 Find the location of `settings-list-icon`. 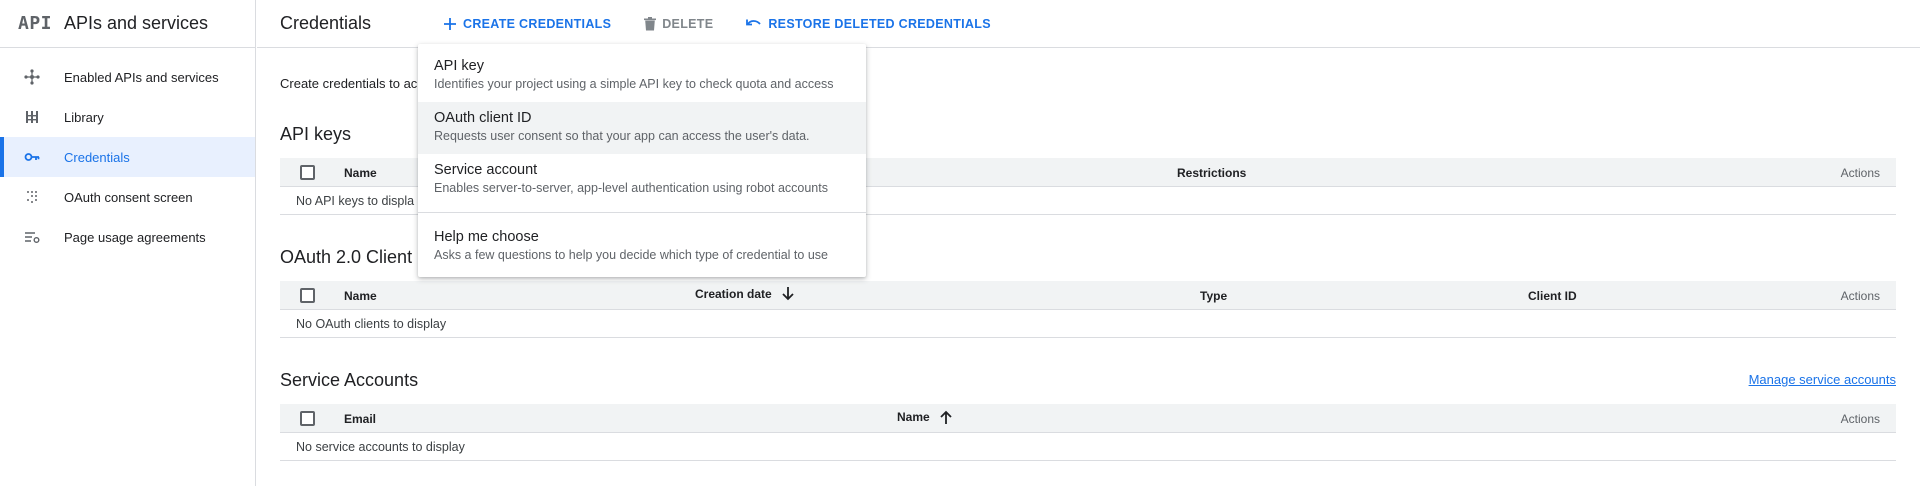

settings-list-icon is located at coordinates (32, 237).